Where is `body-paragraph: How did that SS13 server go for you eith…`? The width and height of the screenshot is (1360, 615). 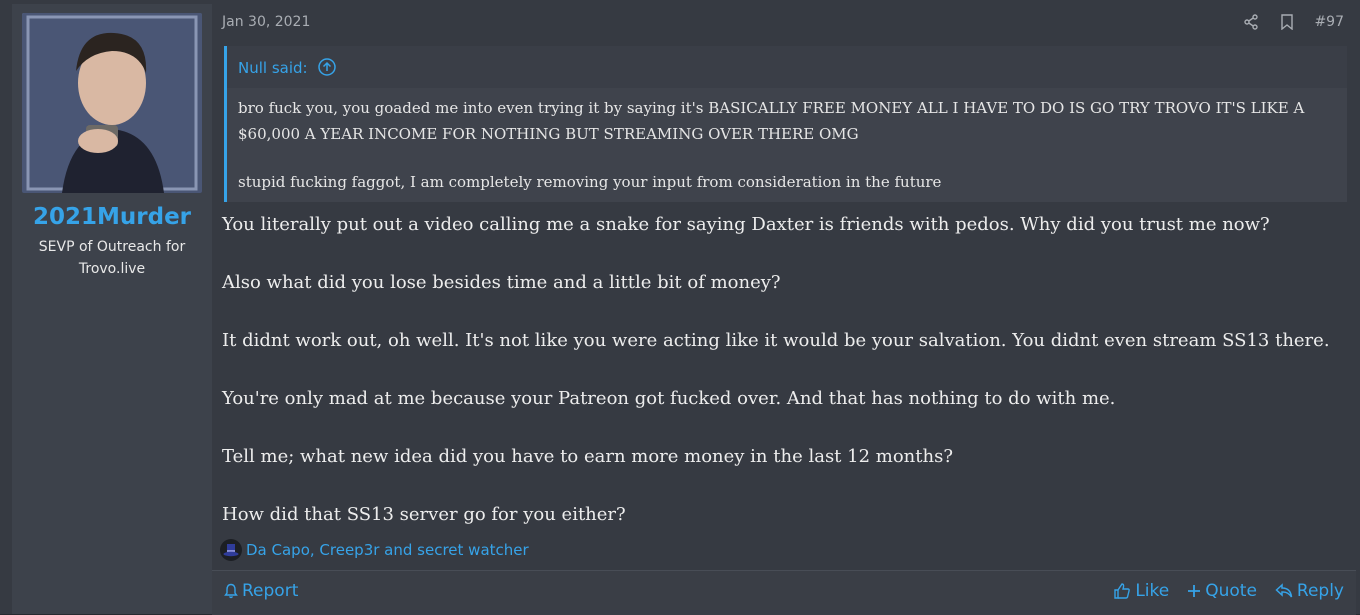
body-paragraph: How did that SS13 server go for you eith… is located at coordinates (424, 514).